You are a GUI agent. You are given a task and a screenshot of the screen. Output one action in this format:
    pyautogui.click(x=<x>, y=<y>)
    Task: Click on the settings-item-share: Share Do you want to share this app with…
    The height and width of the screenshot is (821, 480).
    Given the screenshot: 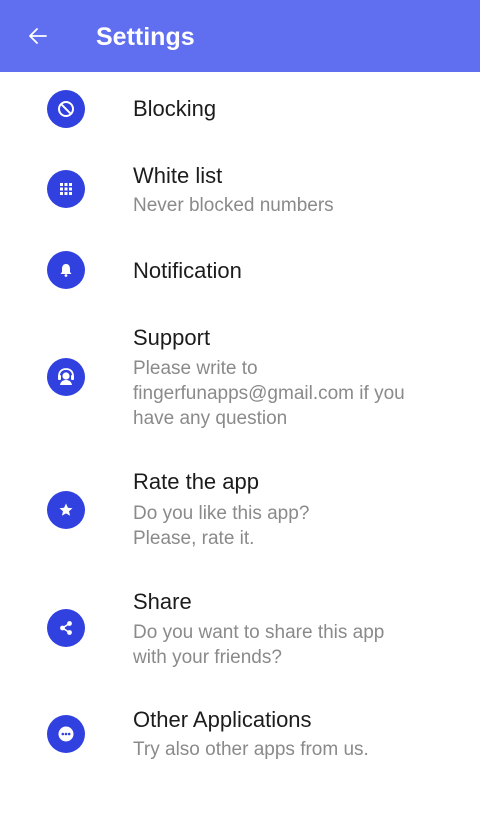 What is the action you would take?
    pyautogui.click(x=240, y=631)
    